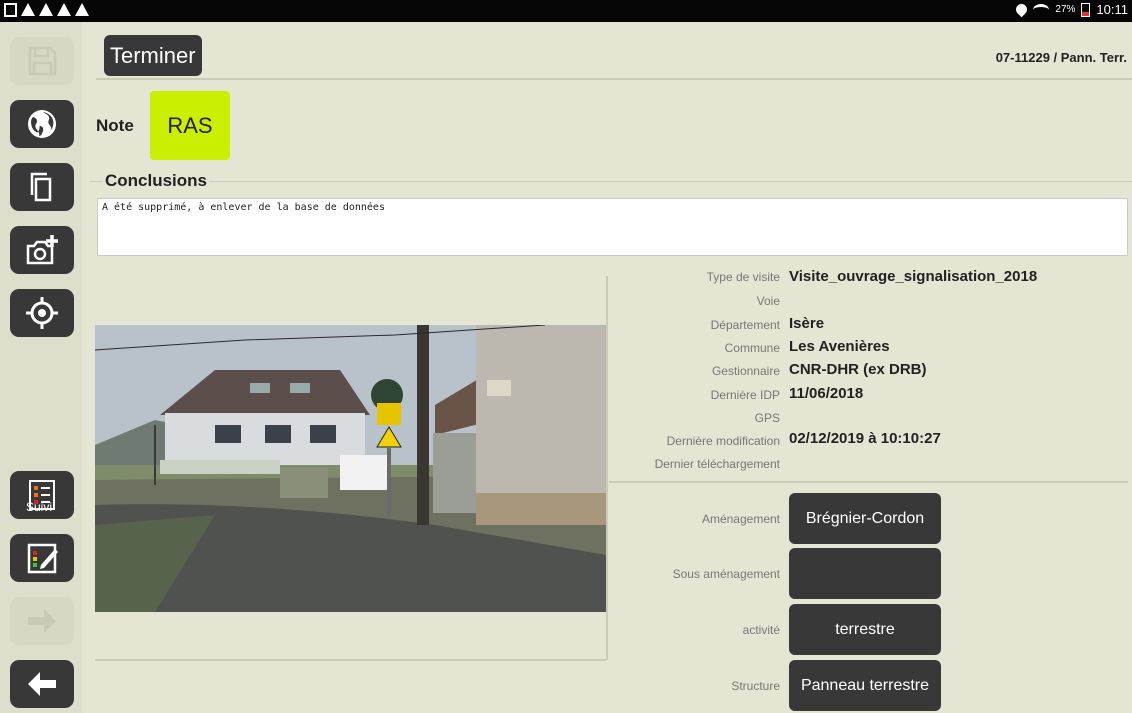 The image size is (1132, 713). Describe the element at coordinates (807, 323) in the screenshot. I see `info-value-departement: Isère` at that location.